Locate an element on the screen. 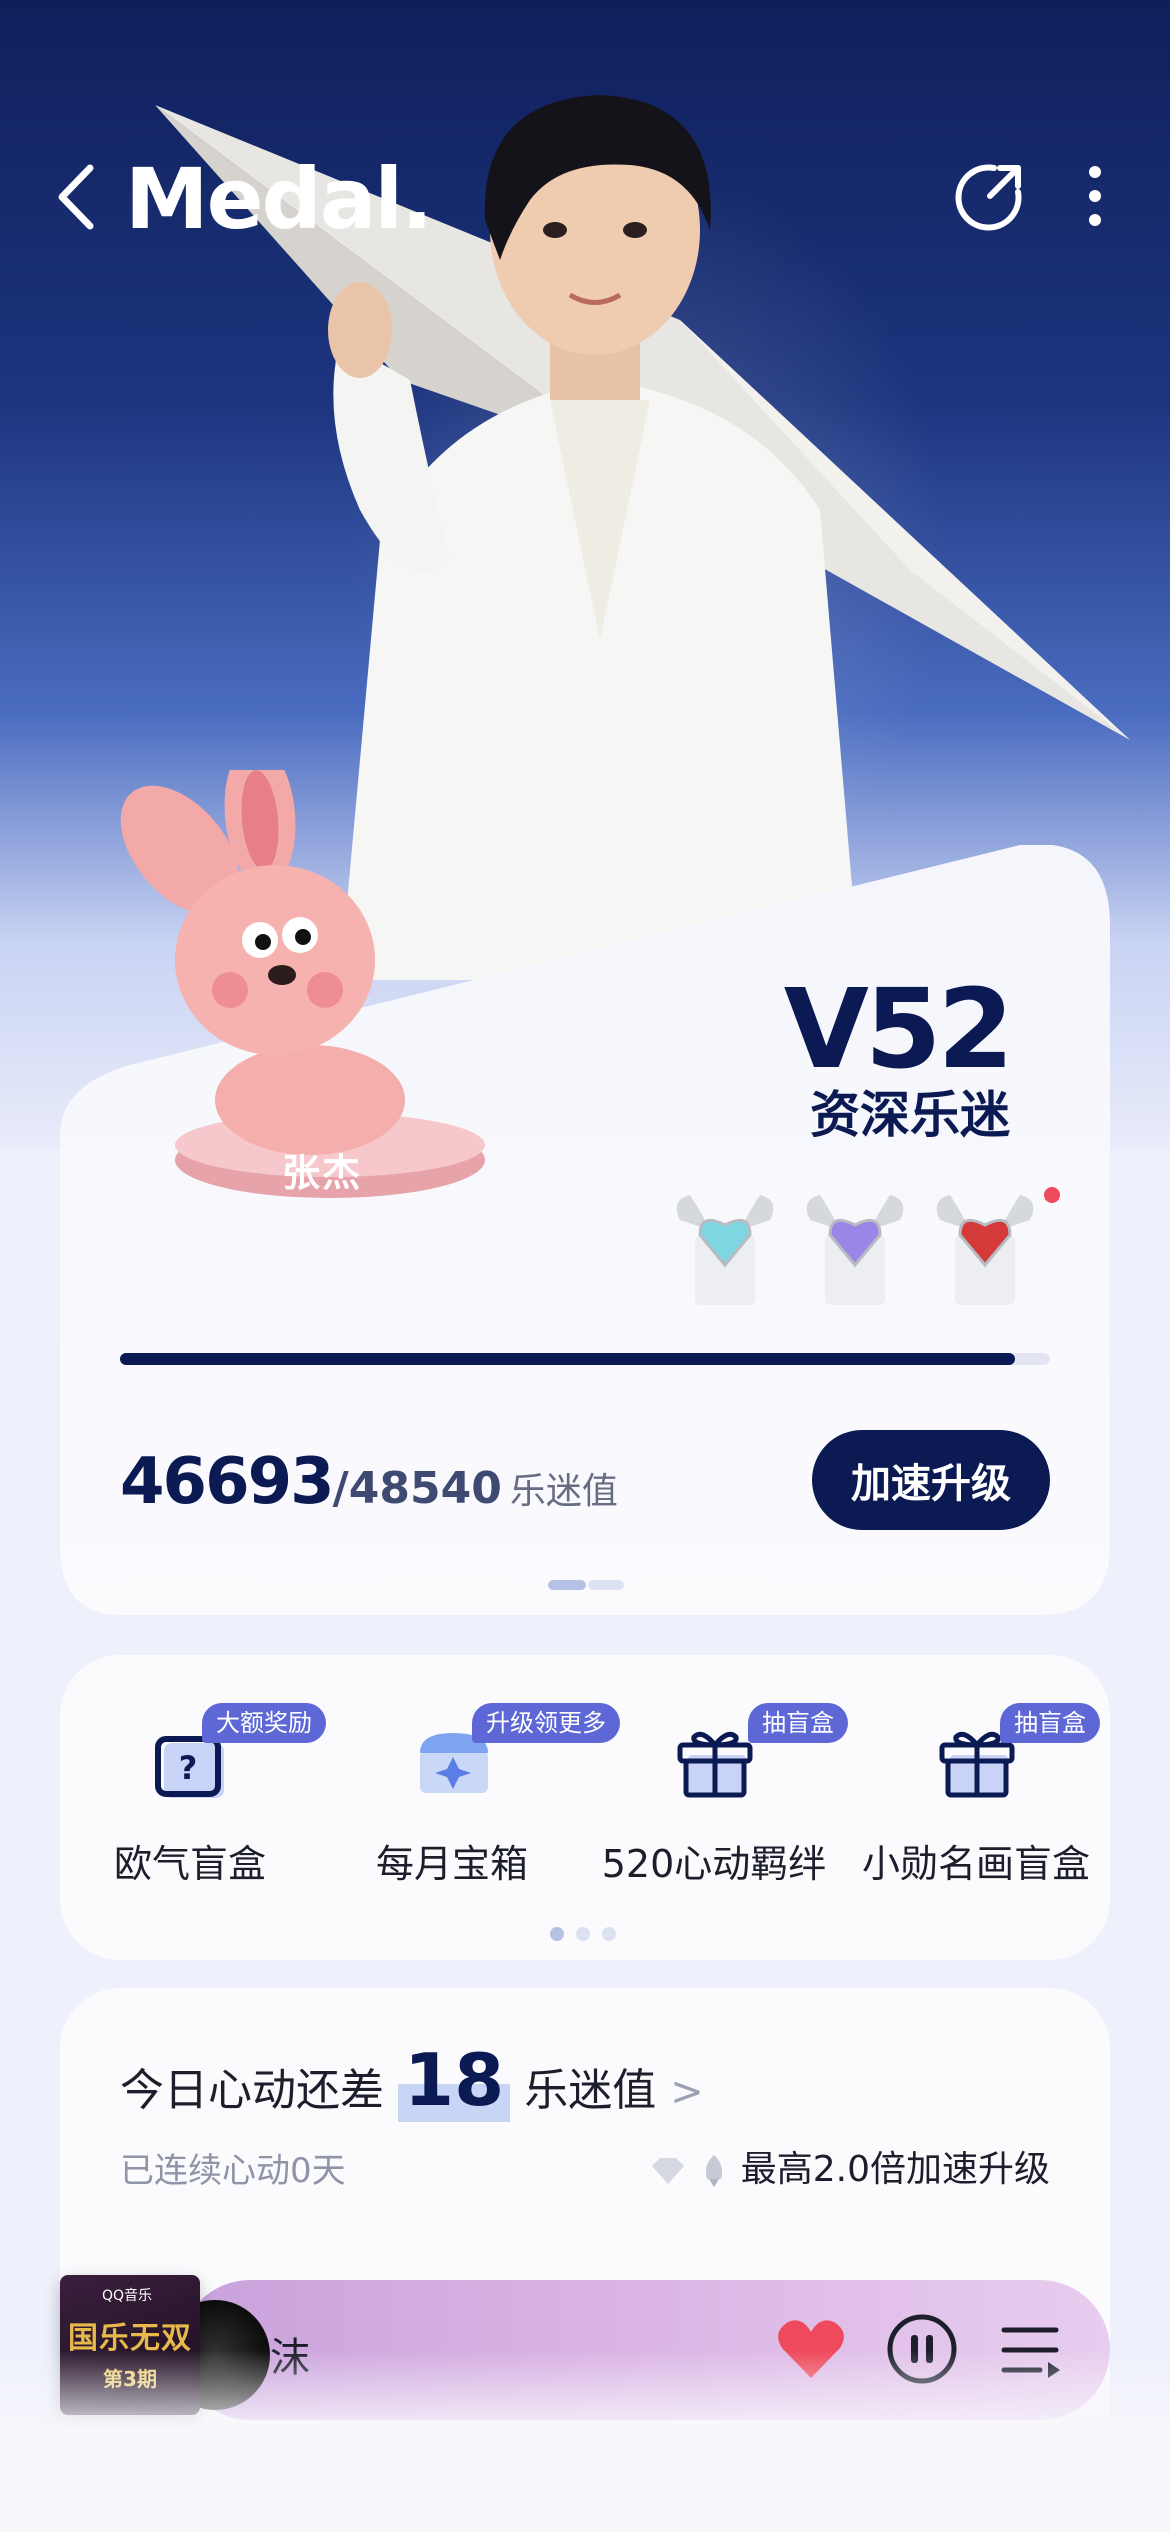  level-progress-fill is located at coordinates (567, 1359).